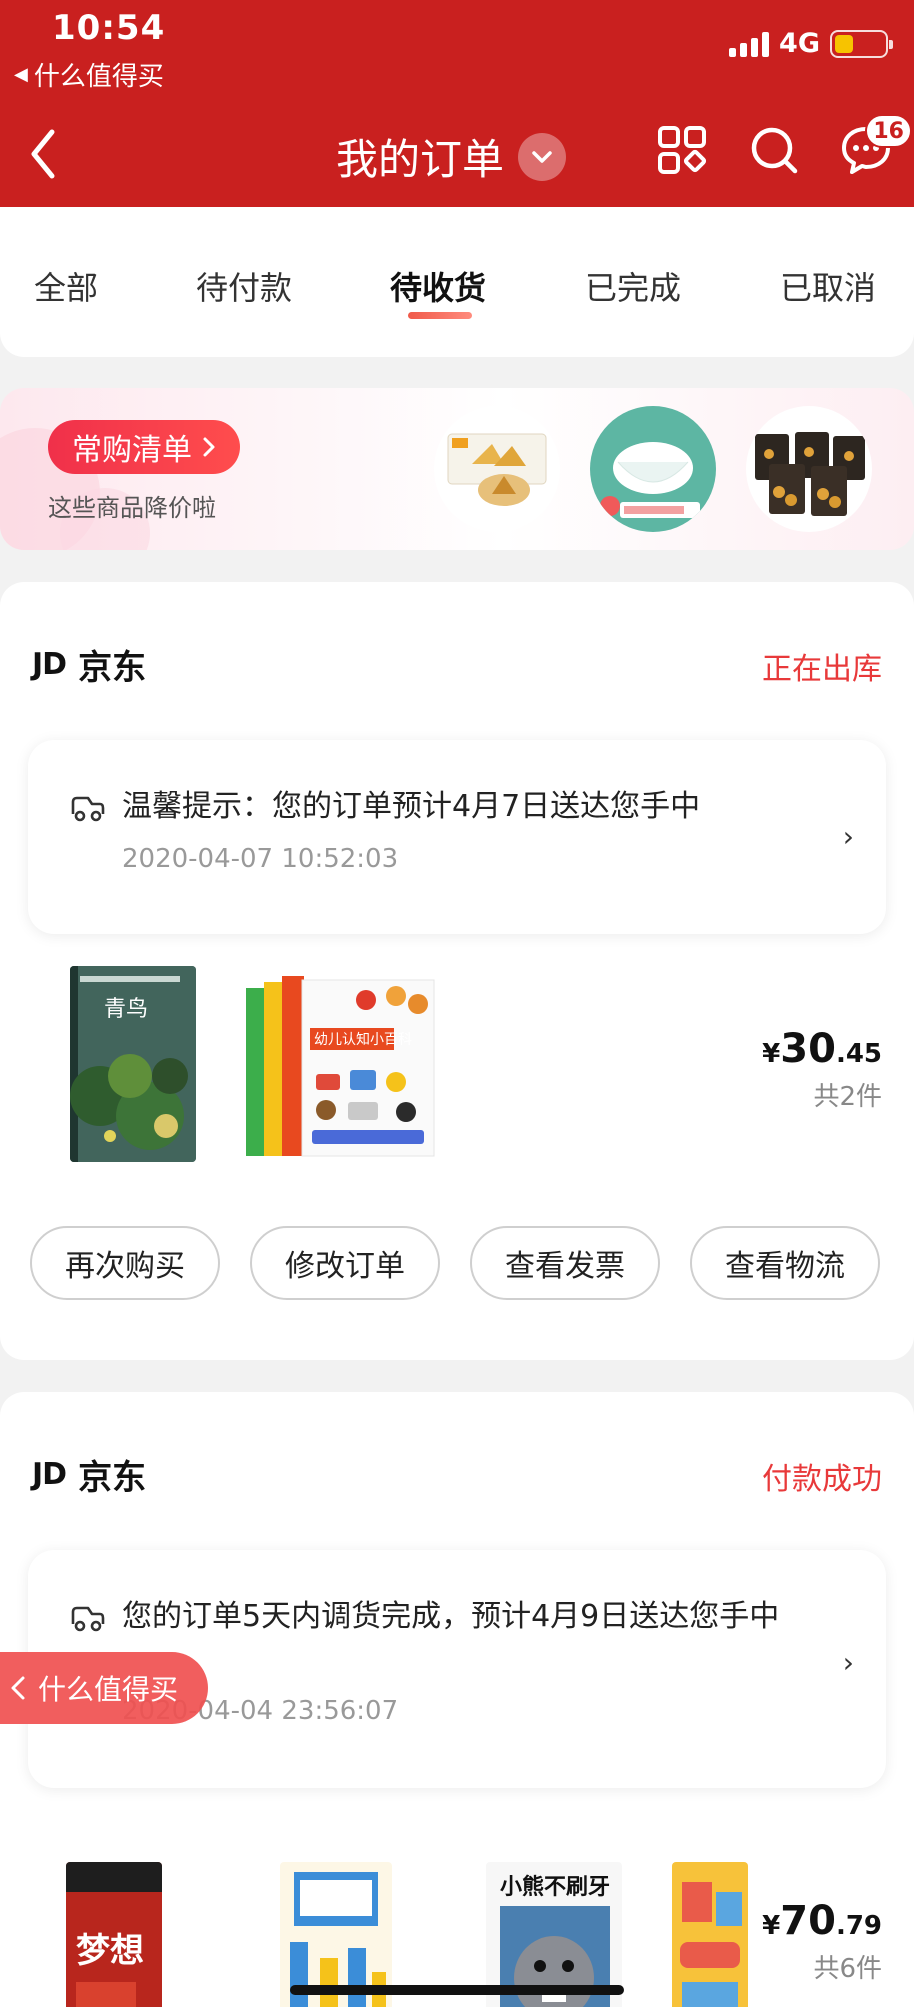 Image resolution: width=914 pixels, height=2007 pixels. I want to click on frequent-purchase-banner: 常购清单 这些商品降价啦, so click(457, 469).